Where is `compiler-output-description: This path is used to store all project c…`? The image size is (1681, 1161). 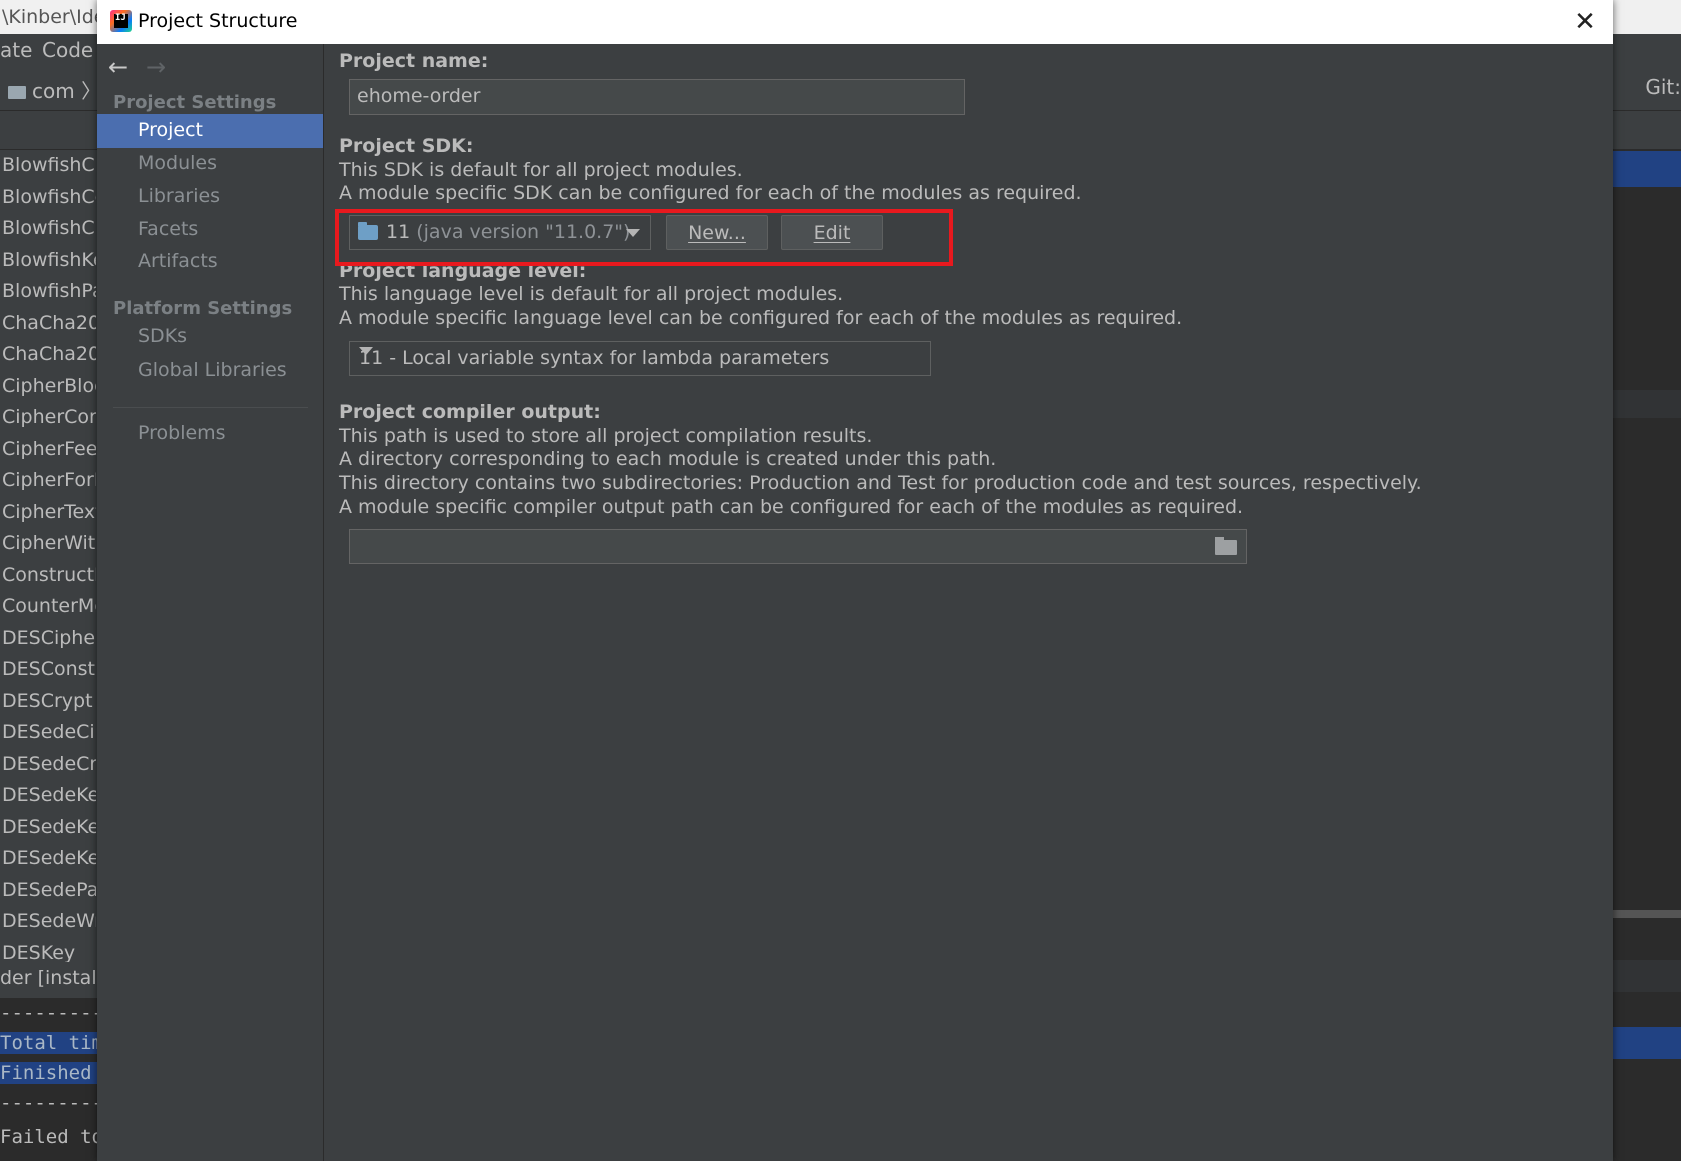
compiler-output-description: This path is used to store all project c… is located at coordinates (606, 436).